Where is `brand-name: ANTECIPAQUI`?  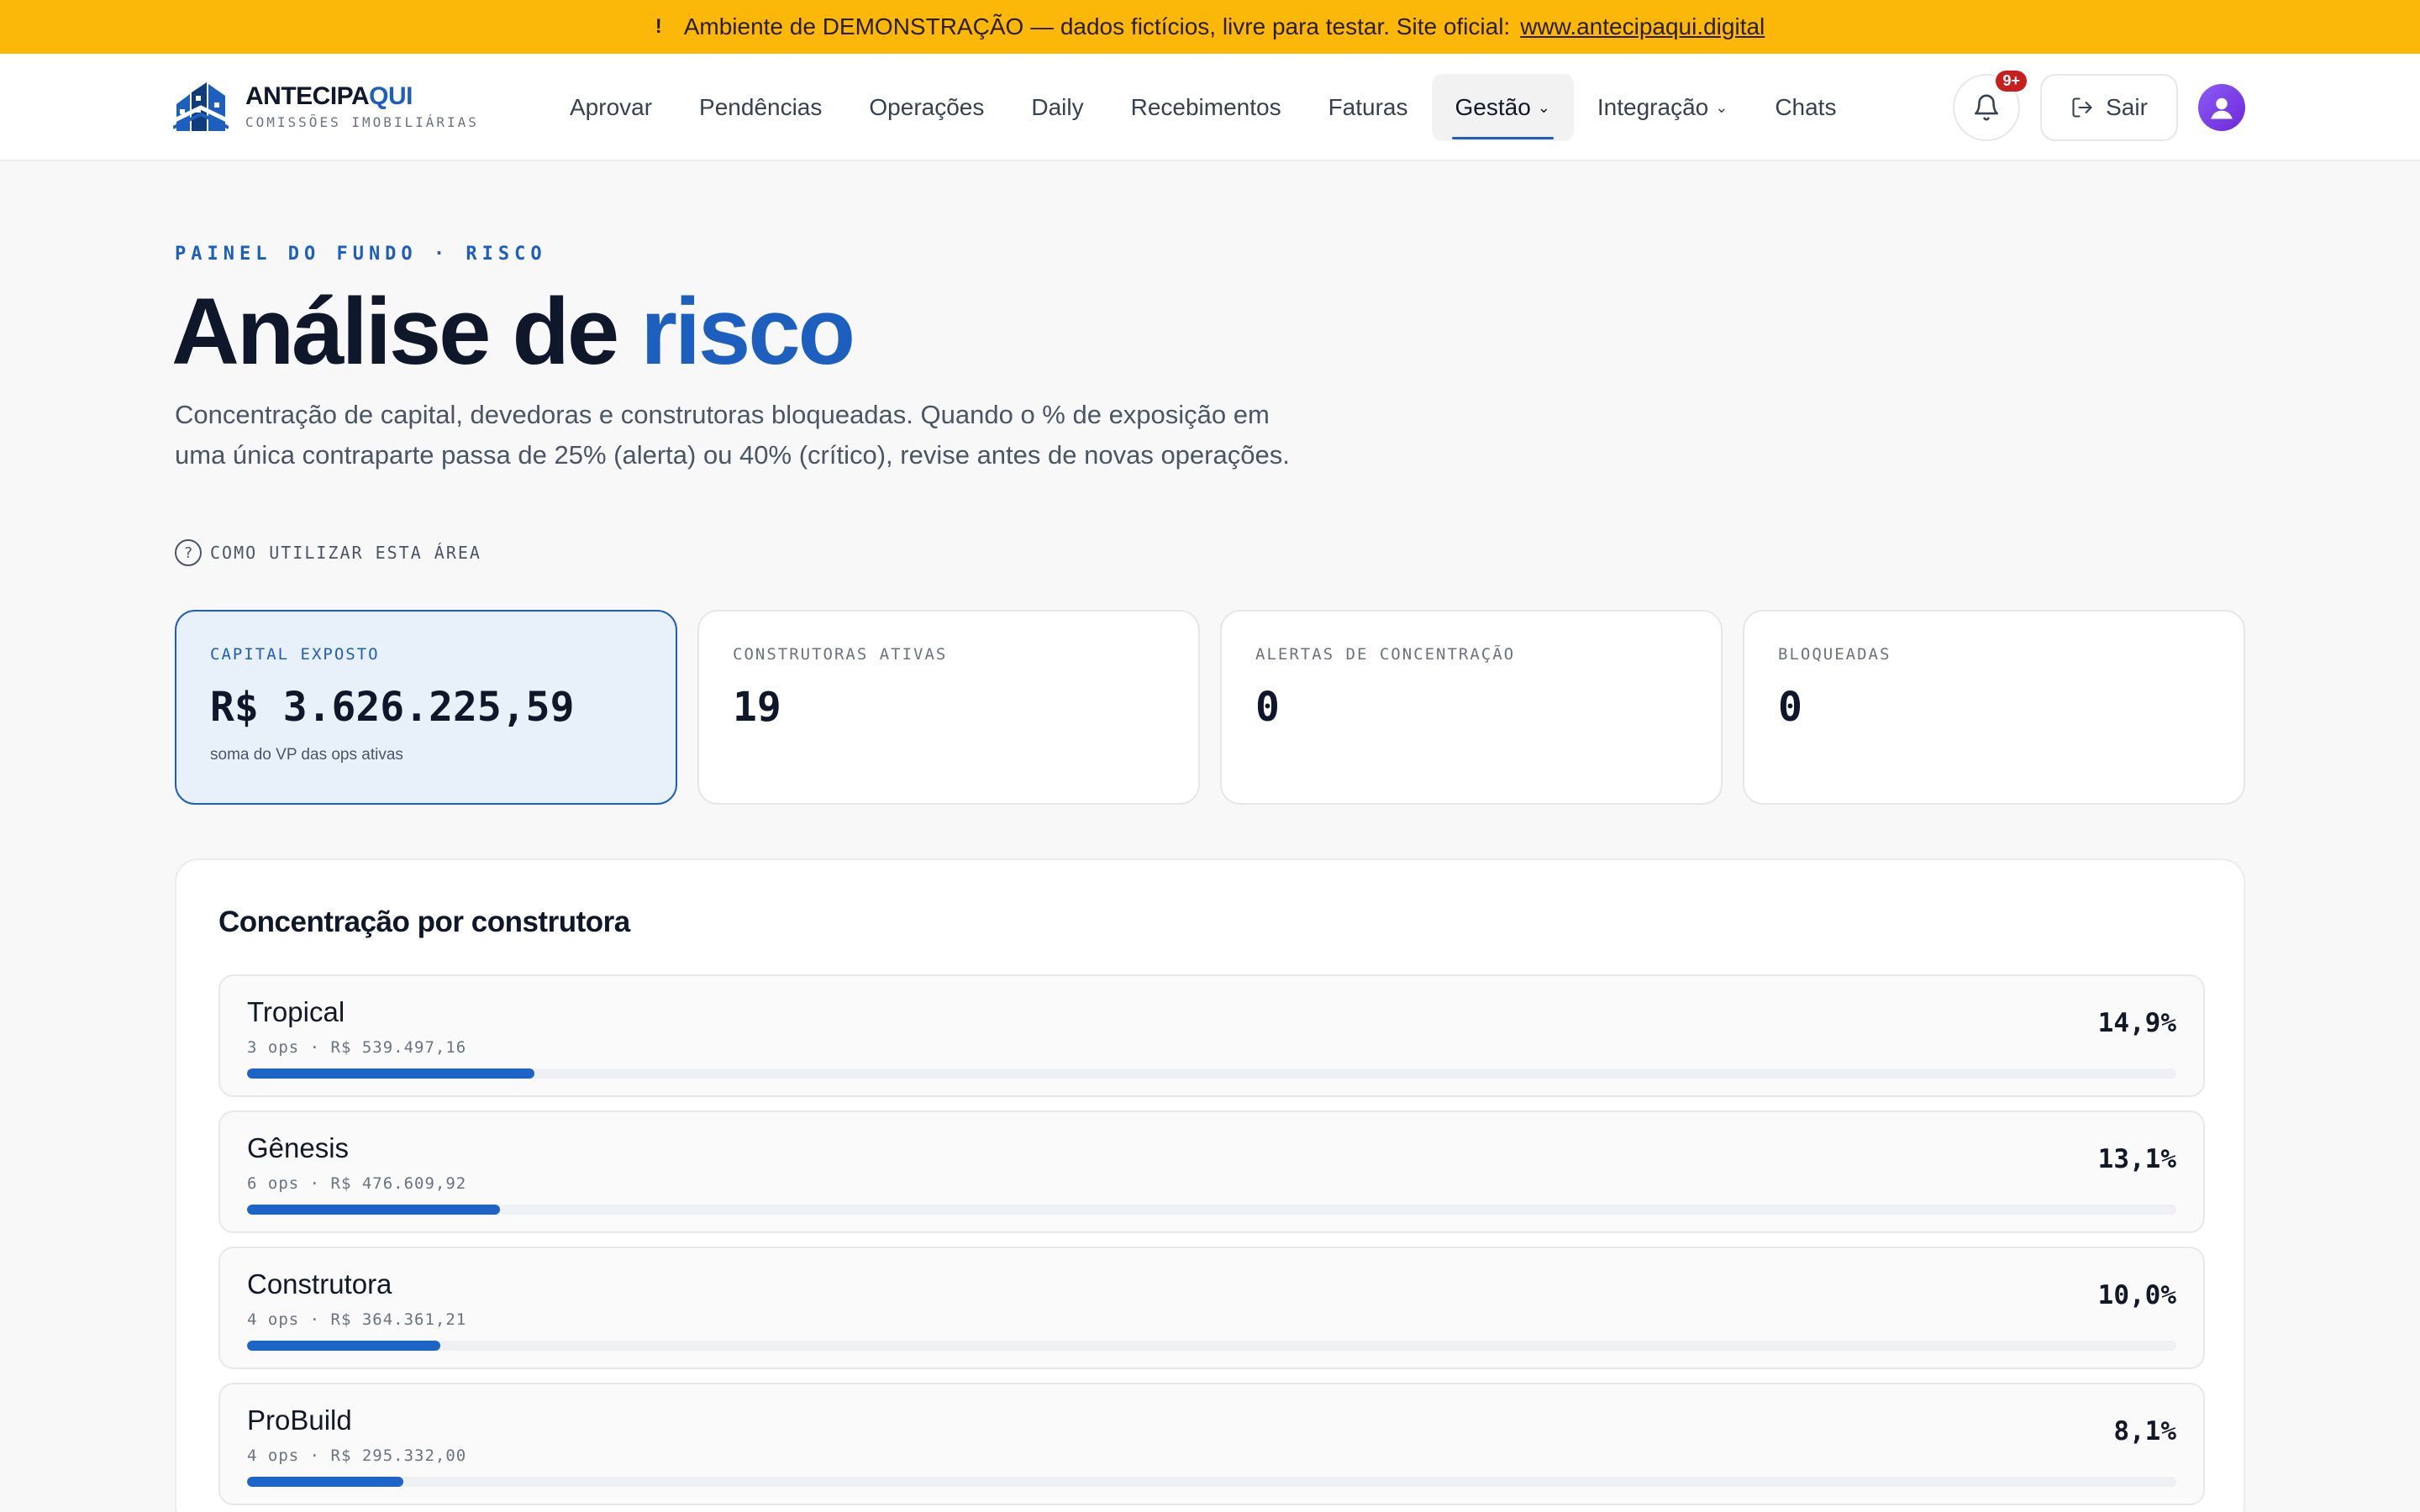
brand-name: ANTECIPAQUI is located at coordinates (329, 95).